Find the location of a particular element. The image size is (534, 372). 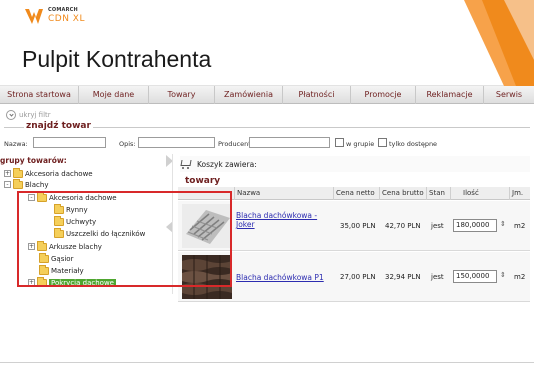

quantity-input: 150,0000 is located at coordinates (475, 276).